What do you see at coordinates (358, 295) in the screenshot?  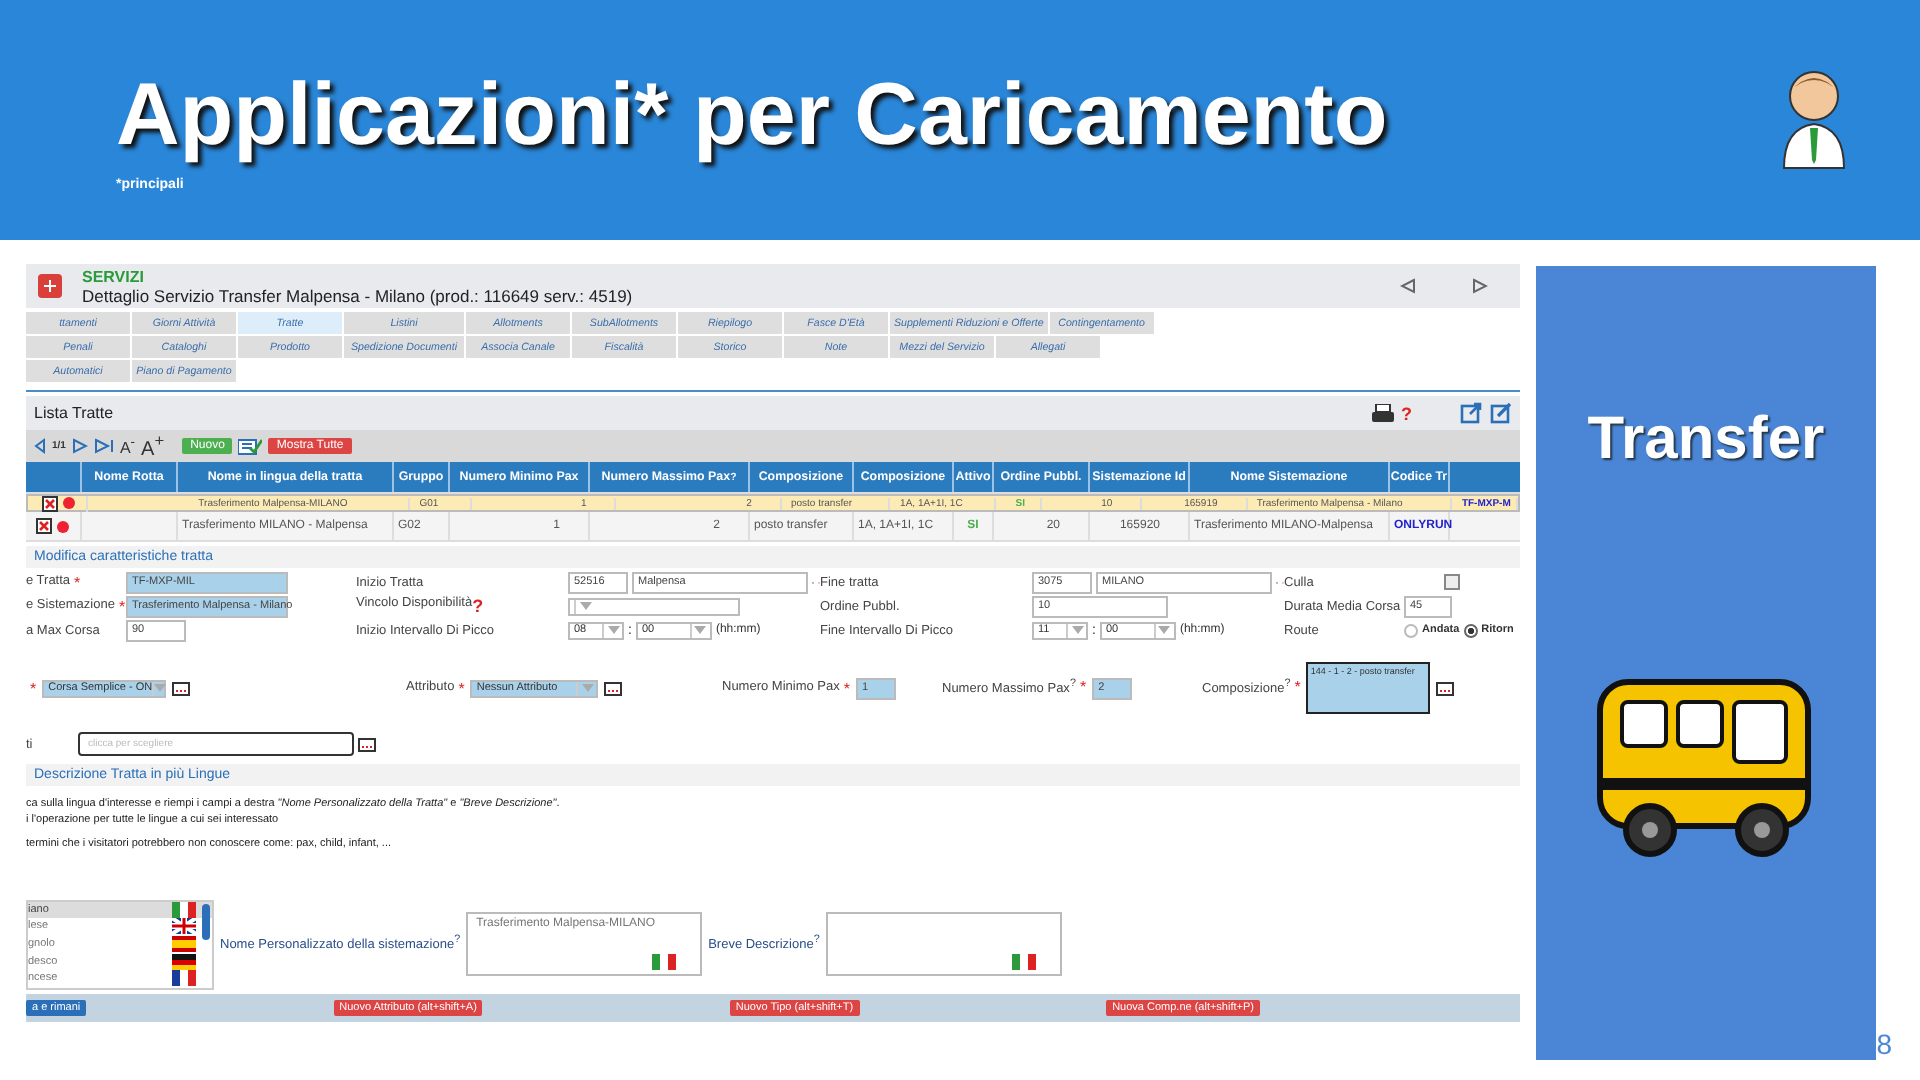 I see `detail-title: Dettaglio Servizio Transfer Malpensa - Milano (prod.: 116649 serv.: 4519)` at bounding box center [358, 295].